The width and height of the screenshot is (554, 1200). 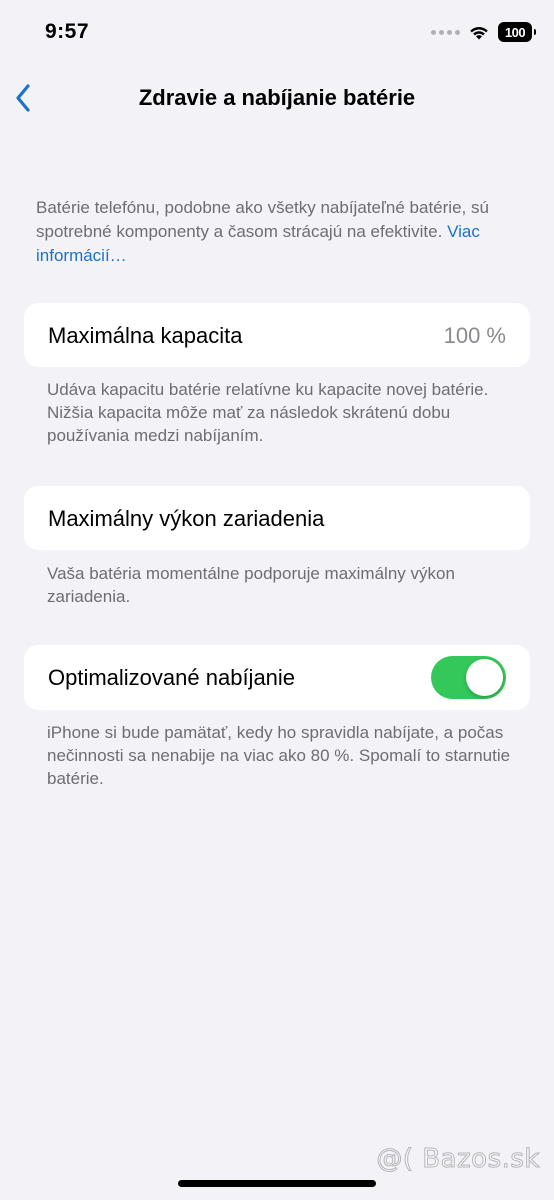 I want to click on signal-dots-icon, so click(x=445, y=32).